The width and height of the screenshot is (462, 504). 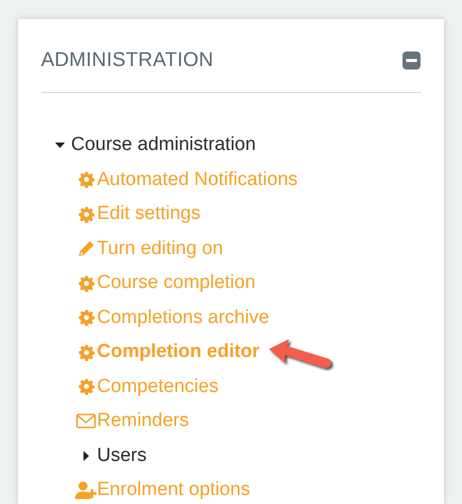 What do you see at coordinates (122, 455) in the screenshot?
I see `tree-node: Users` at bounding box center [122, 455].